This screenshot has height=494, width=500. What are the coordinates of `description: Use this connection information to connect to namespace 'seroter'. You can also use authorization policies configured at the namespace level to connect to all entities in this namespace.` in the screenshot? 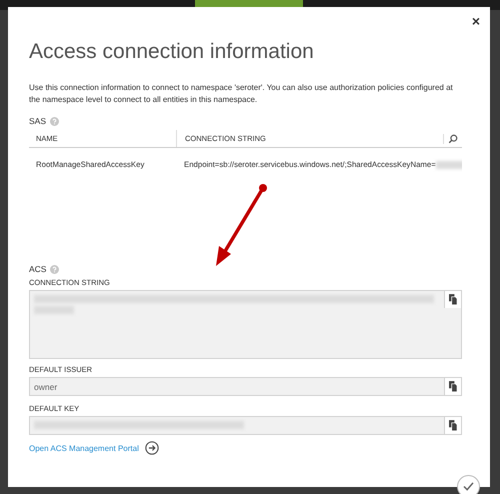 It's located at (241, 94).